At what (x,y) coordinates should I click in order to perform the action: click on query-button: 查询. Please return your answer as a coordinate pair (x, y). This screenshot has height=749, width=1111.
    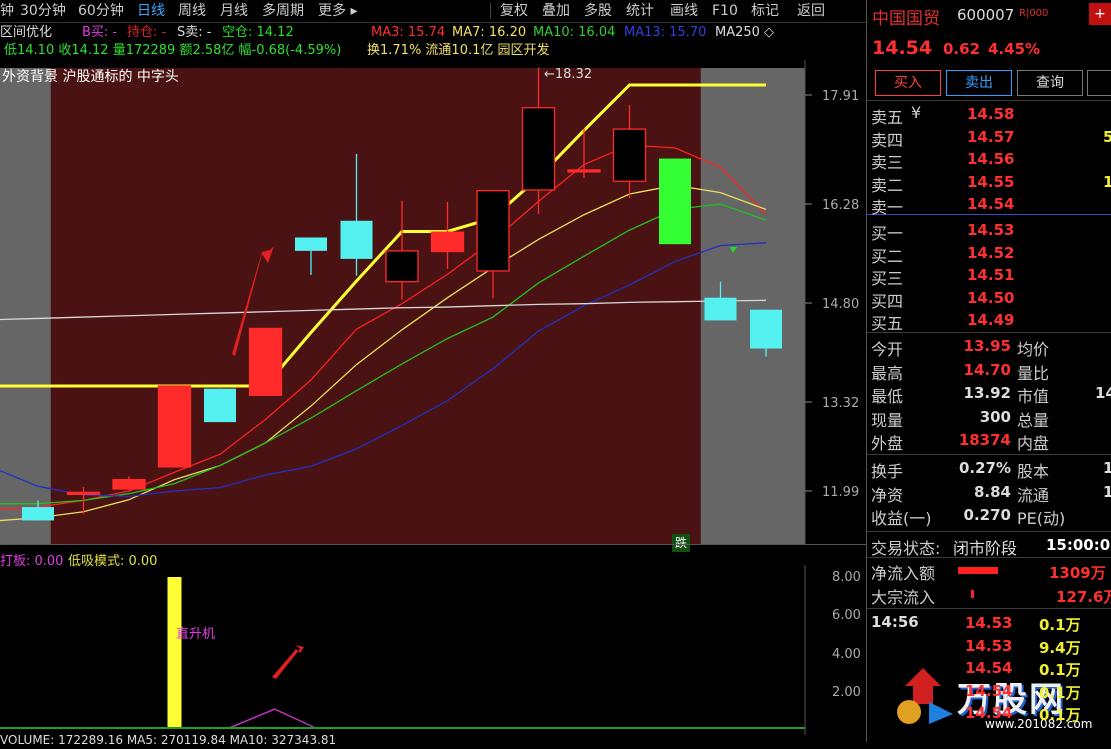
    Looking at the image, I should click on (1050, 83).